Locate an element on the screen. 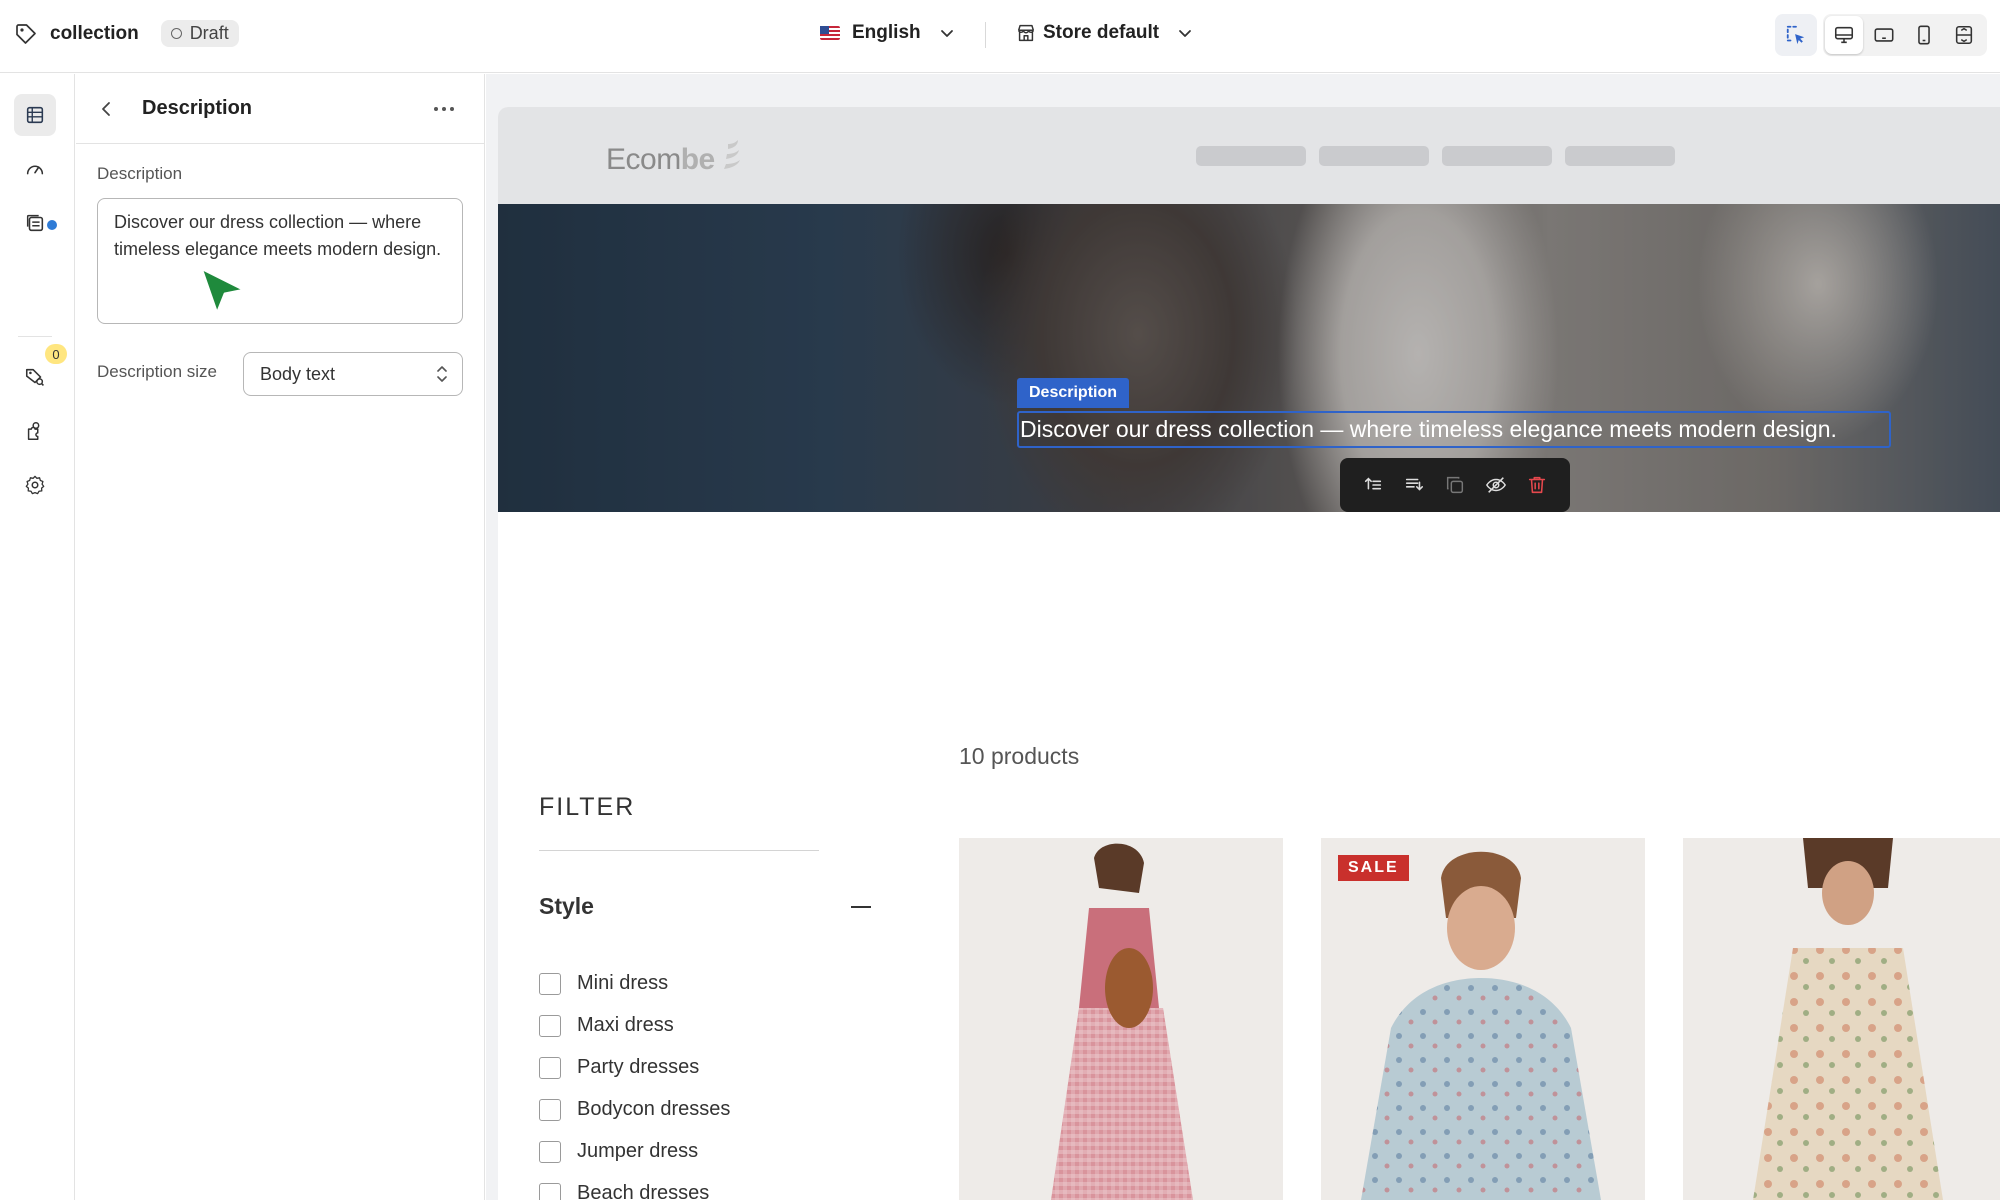 Image resolution: width=2000 pixels, height=1200 pixels. desktop-icon is located at coordinates (1844, 35).